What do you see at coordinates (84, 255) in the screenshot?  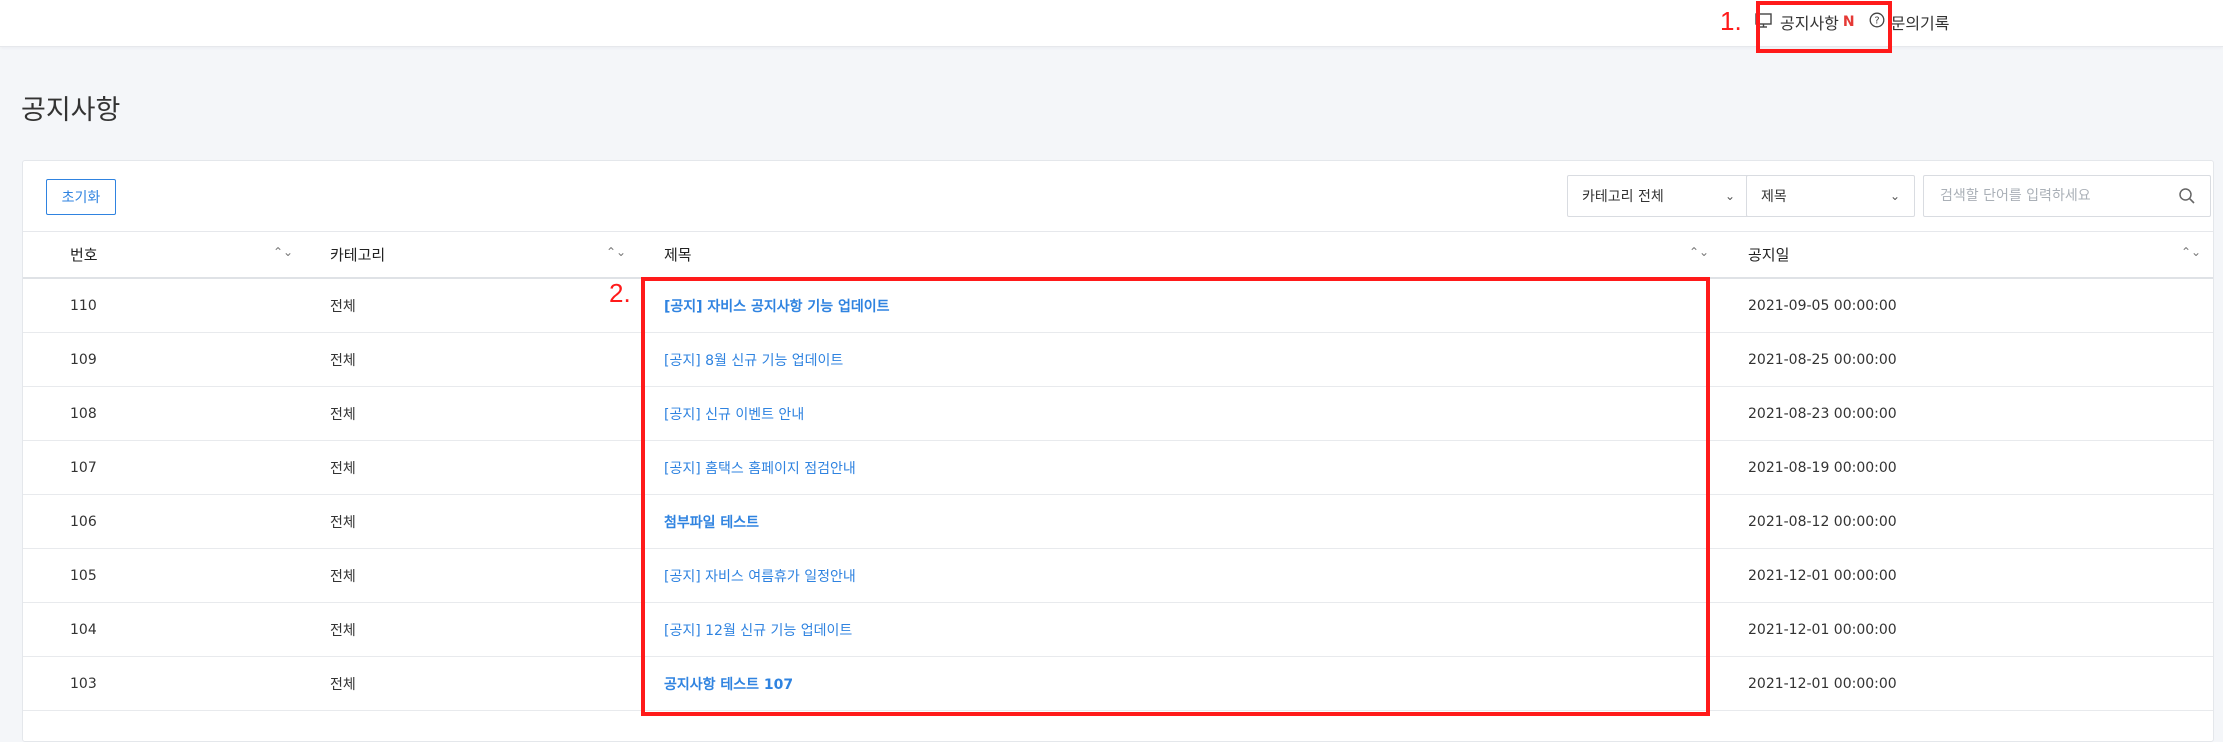 I see `col-header-number: 번호` at bounding box center [84, 255].